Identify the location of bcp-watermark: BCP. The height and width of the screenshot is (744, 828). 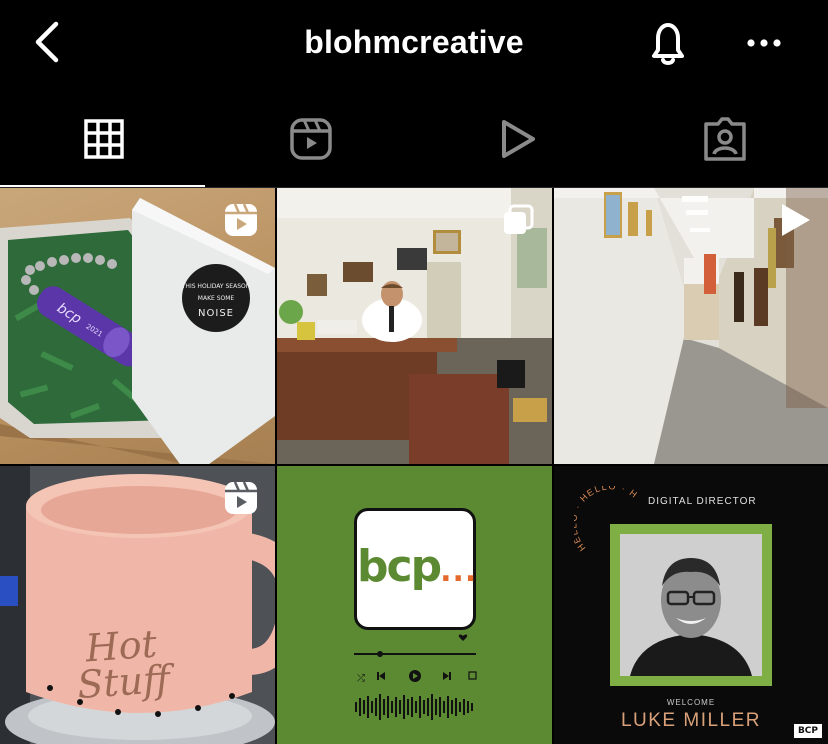
(807, 731).